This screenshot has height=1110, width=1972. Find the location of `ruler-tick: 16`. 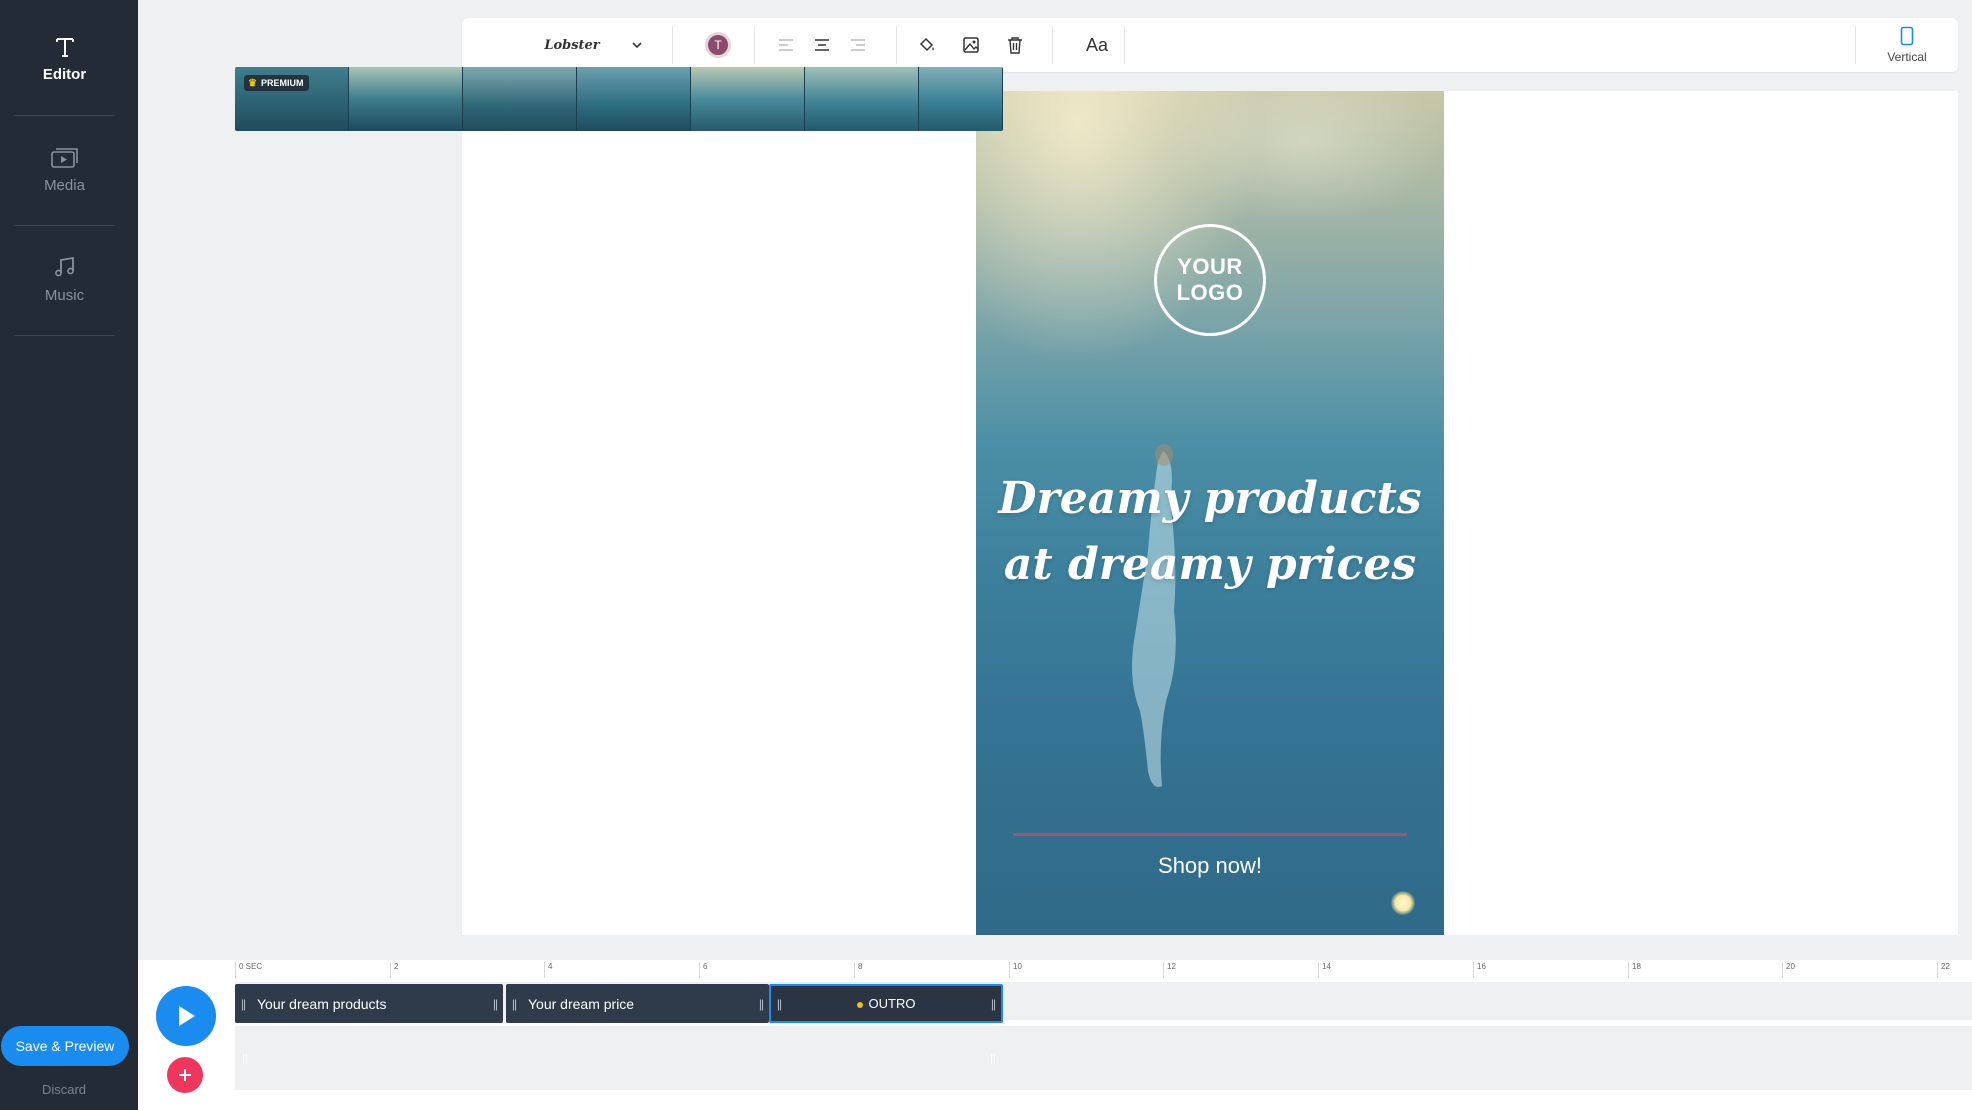

ruler-tick: 16 is located at coordinates (1479, 970).